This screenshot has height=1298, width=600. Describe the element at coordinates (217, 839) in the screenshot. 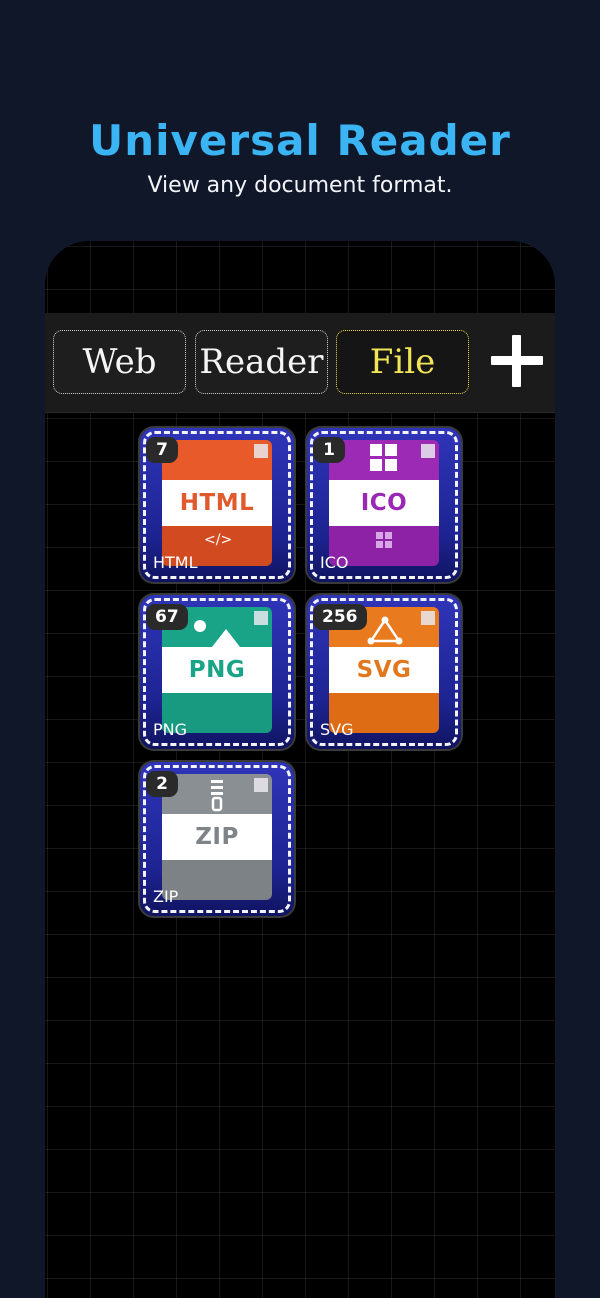

I see `file-tile-zip: ZIP 2 ZIP` at that location.